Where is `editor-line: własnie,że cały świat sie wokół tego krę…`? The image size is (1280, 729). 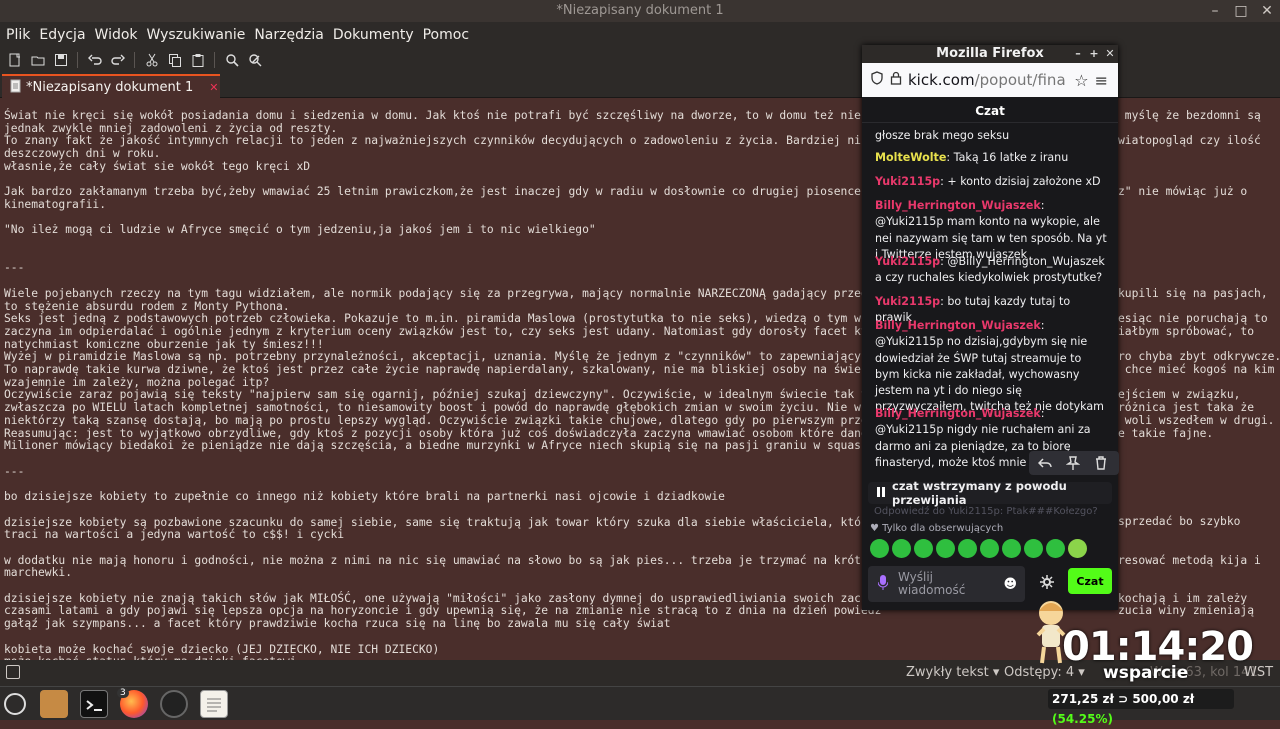 editor-line: własnie,że cały świat sie wokół tego krę… is located at coordinates (157, 166).